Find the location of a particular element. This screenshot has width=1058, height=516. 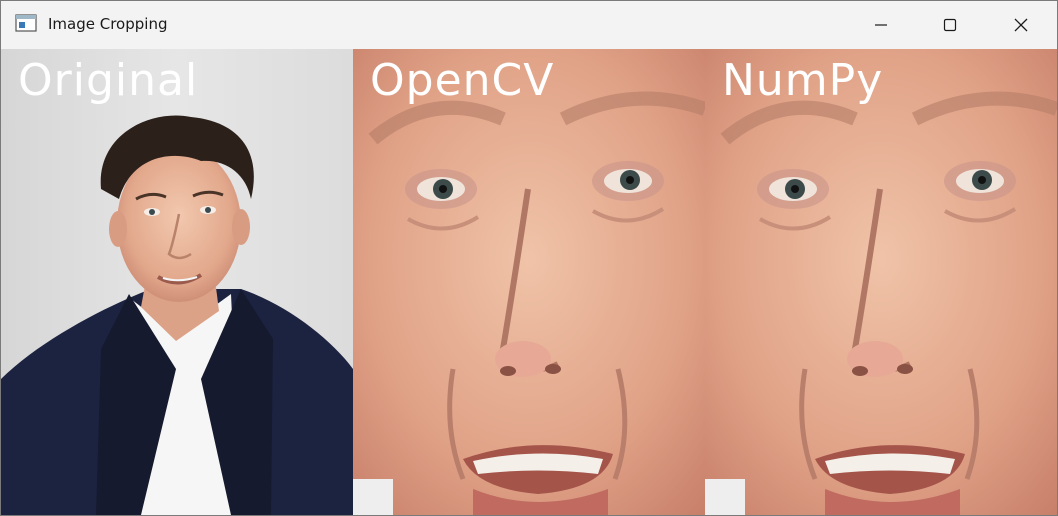

panel-label-original: Original is located at coordinates (108, 80).